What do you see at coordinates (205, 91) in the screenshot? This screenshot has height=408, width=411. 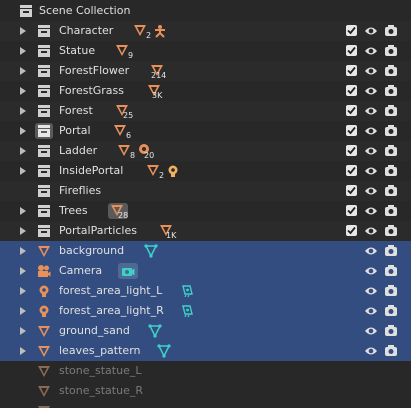 I see `collection-row-forestgrass: ForestGrass 3K` at bounding box center [205, 91].